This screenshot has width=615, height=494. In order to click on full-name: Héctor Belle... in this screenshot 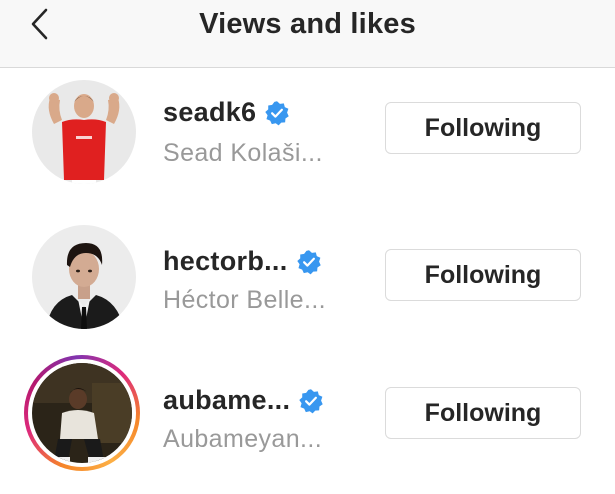, I will do `click(245, 300)`.